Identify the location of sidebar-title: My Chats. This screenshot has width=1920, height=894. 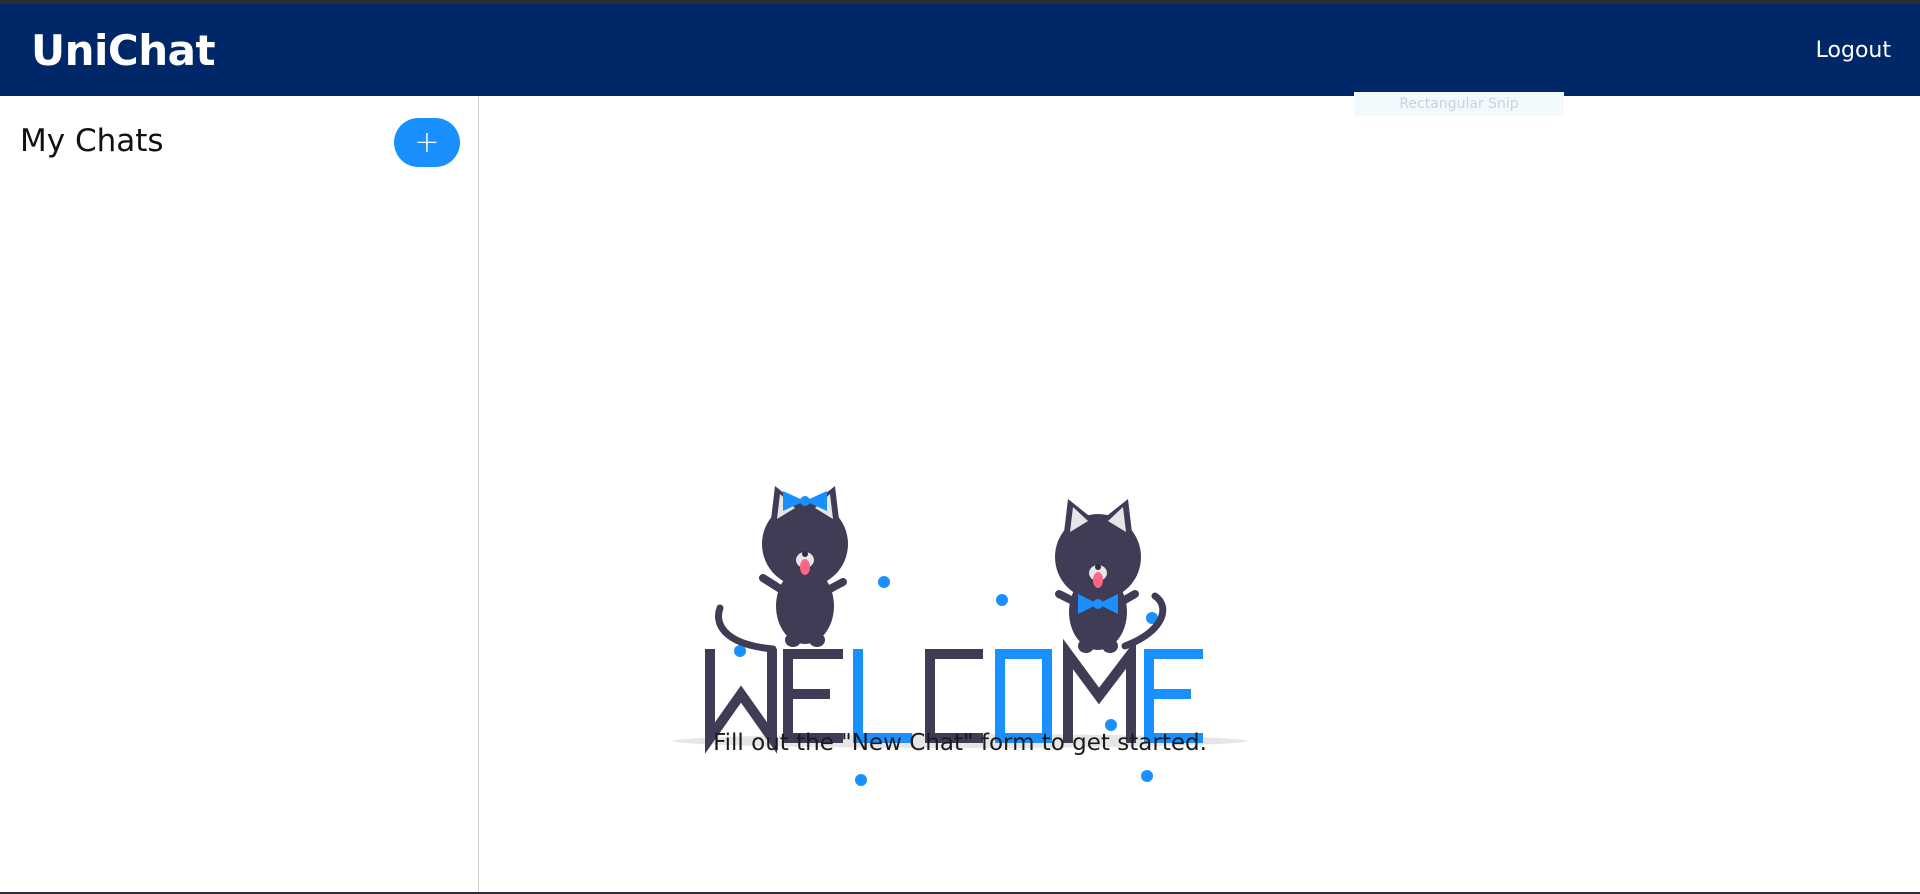
(92, 141).